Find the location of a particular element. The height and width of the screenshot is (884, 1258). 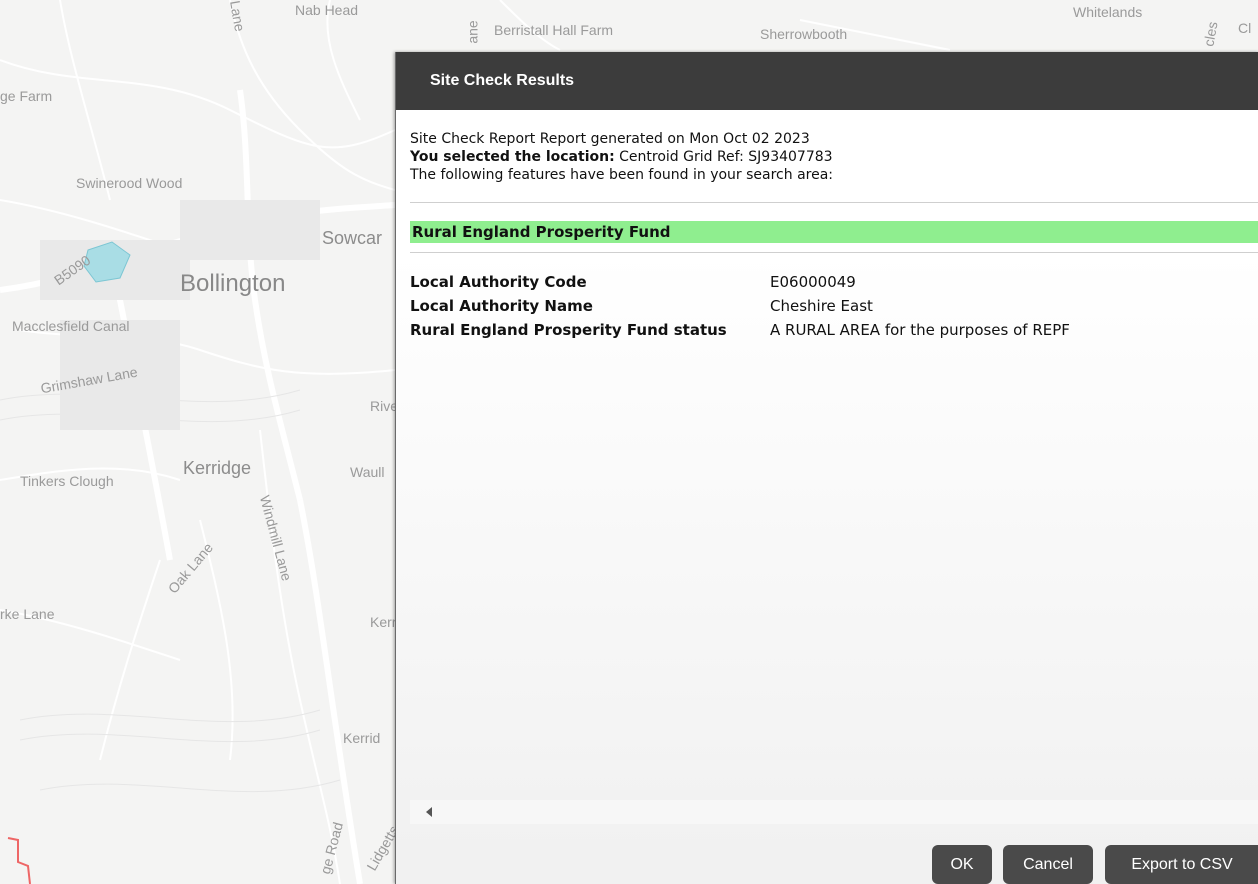

map-label: Tinkers Clough is located at coordinates (67, 481).